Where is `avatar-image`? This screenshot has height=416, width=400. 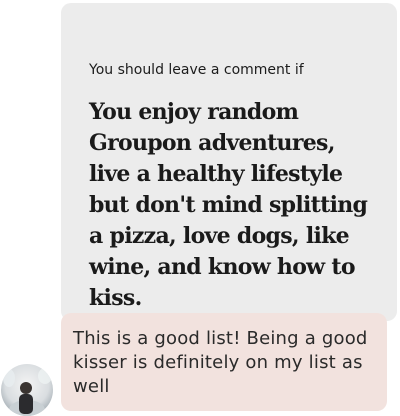
avatar-image is located at coordinates (27, 390).